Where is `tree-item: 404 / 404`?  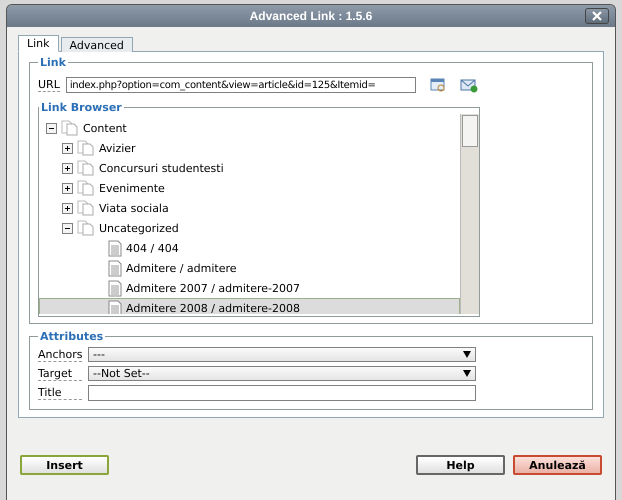
tree-item: 404 / 404 is located at coordinates (249, 248).